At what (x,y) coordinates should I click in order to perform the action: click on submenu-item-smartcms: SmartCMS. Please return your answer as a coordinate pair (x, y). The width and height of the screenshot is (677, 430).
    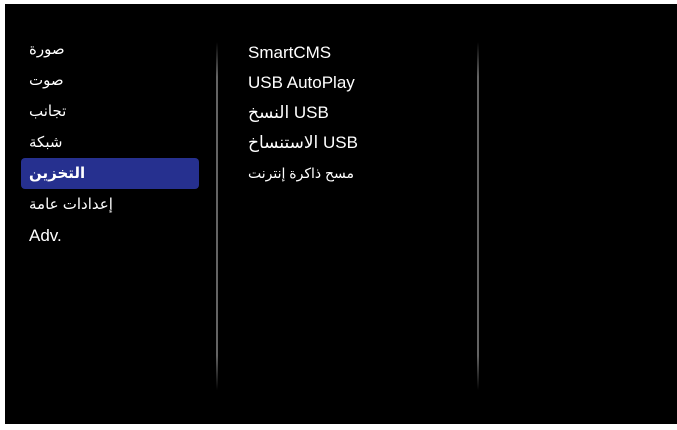
    Looking at the image, I should click on (358, 53).